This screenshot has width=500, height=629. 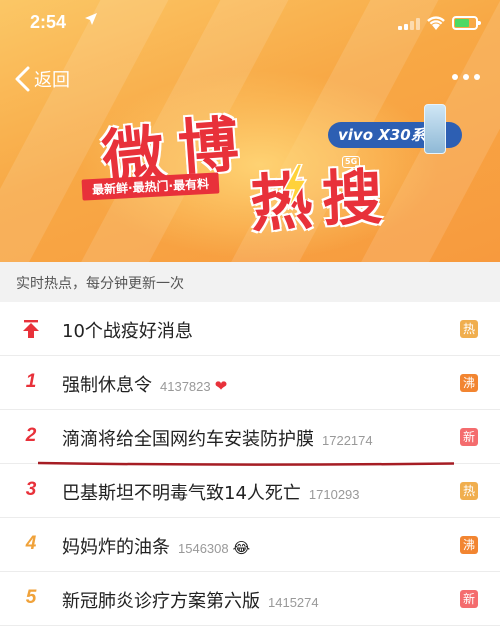 I want to click on back-button: 返回, so click(x=41, y=79).